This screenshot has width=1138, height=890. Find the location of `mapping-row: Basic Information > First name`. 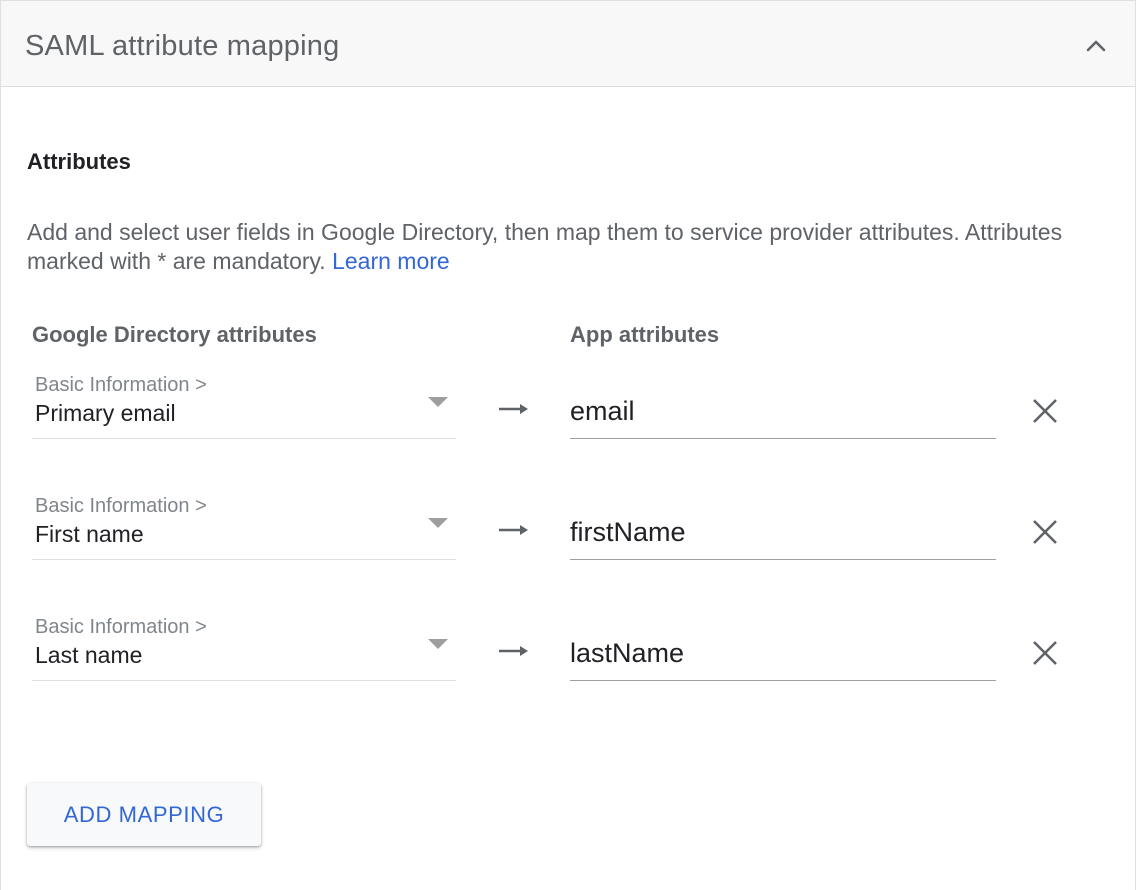

mapping-row: Basic Information > First name is located at coordinates (568, 532).